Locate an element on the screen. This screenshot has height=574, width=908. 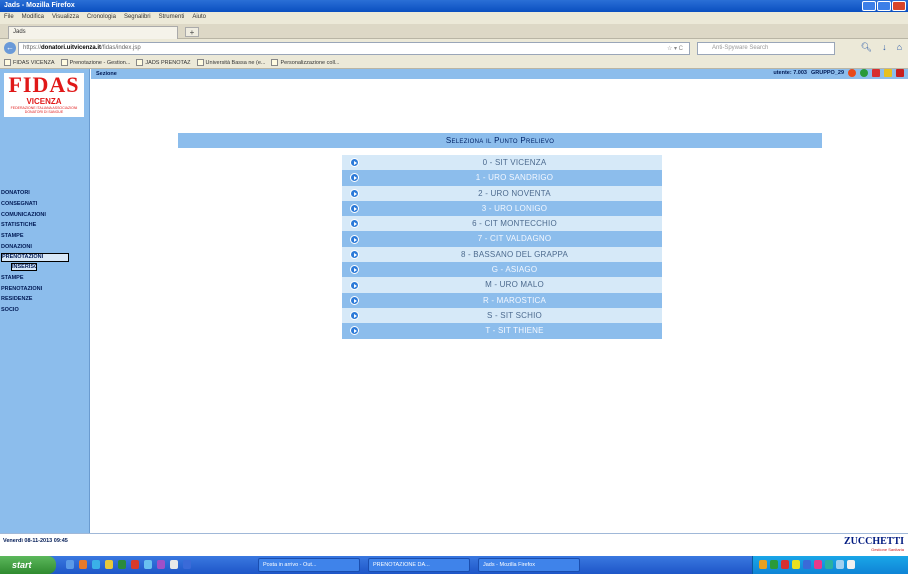
refresh-icon is located at coordinates (864, 73).